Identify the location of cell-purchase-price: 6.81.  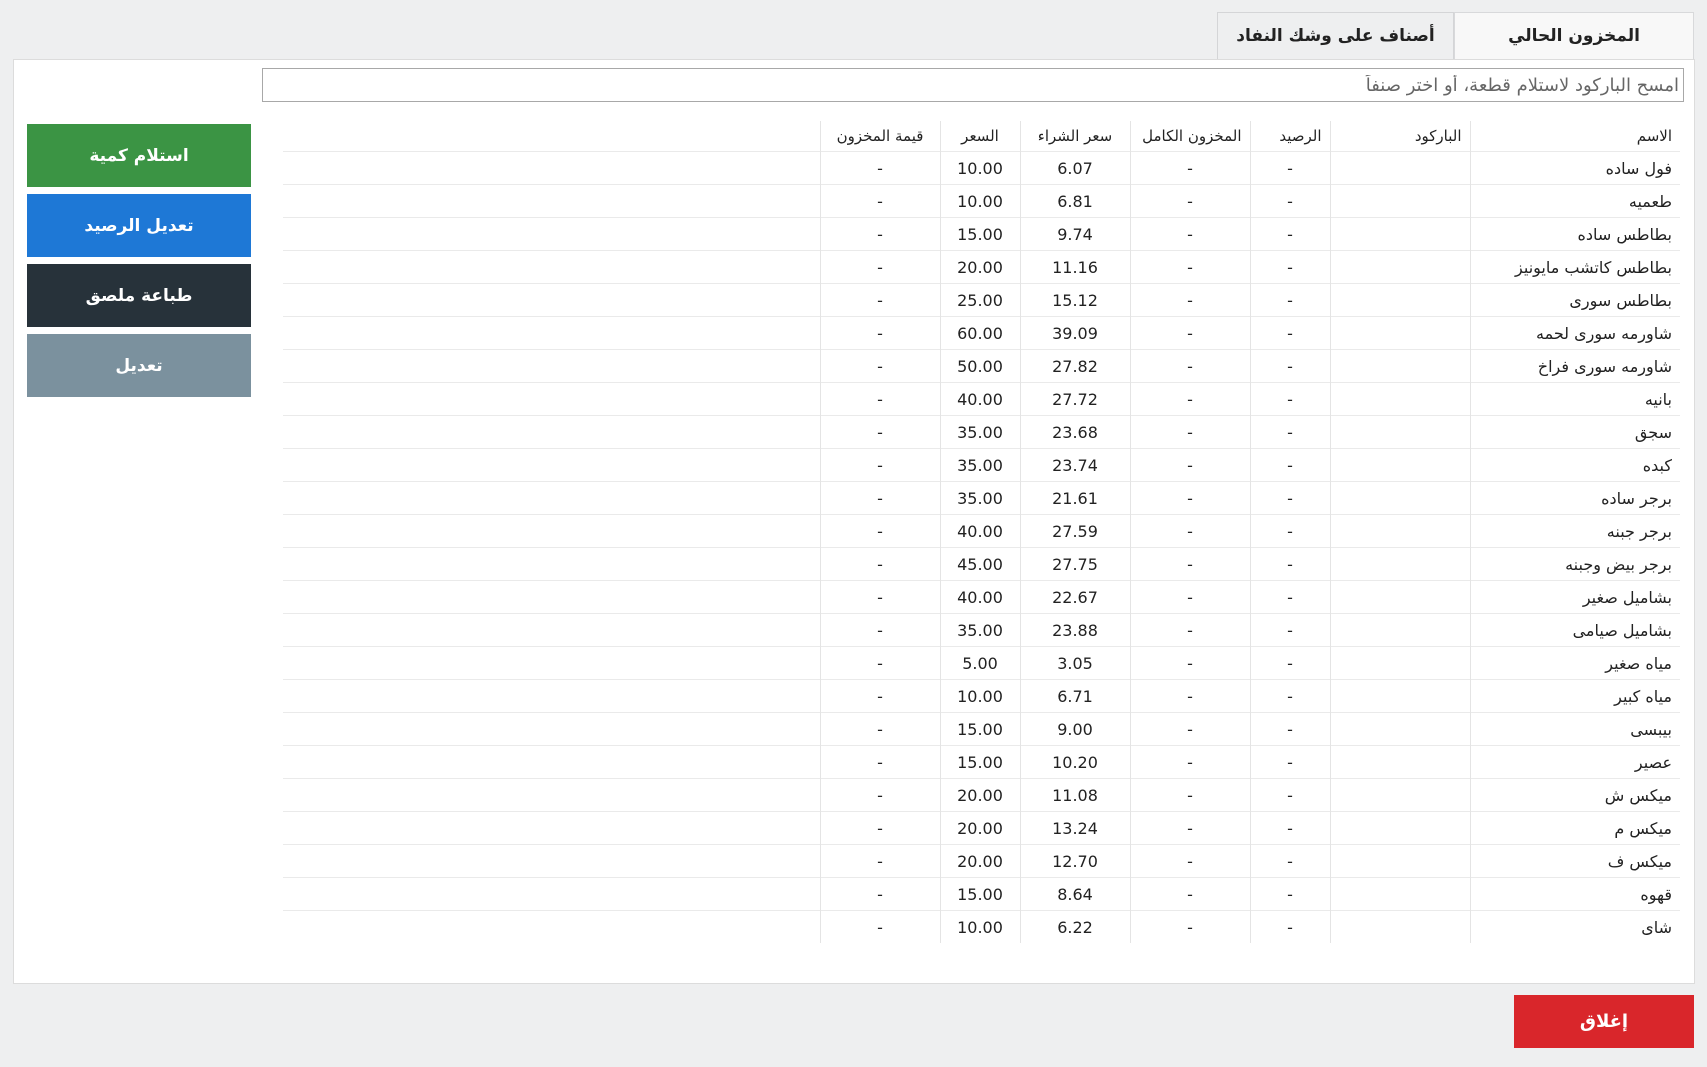
(1074, 201).